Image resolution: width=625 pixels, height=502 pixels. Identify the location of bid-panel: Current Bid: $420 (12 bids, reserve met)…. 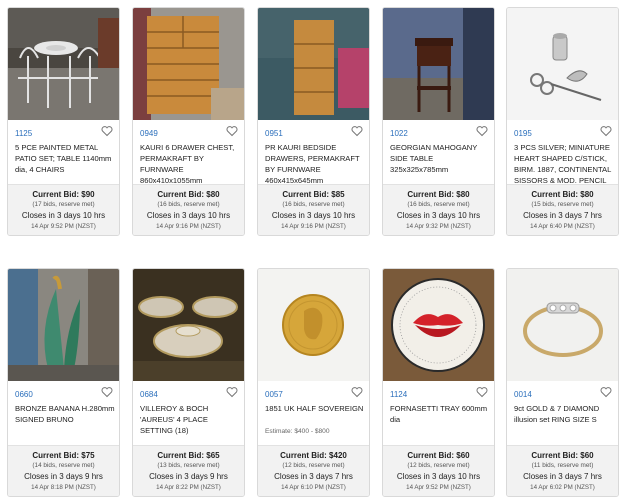
(313, 470).